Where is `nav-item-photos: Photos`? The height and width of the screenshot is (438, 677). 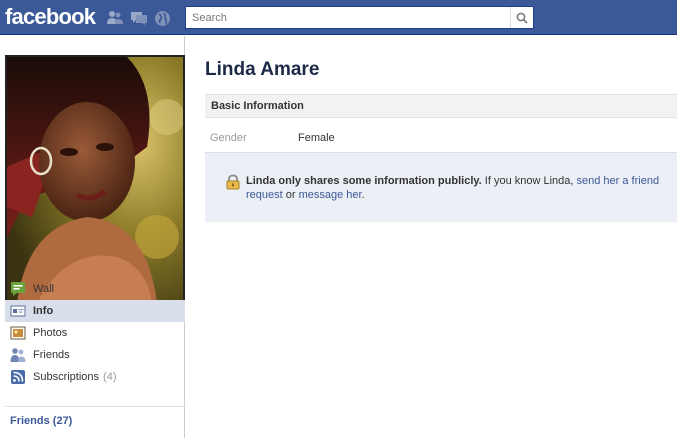
nav-item-photos: Photos is located at coordinates (95, 333).